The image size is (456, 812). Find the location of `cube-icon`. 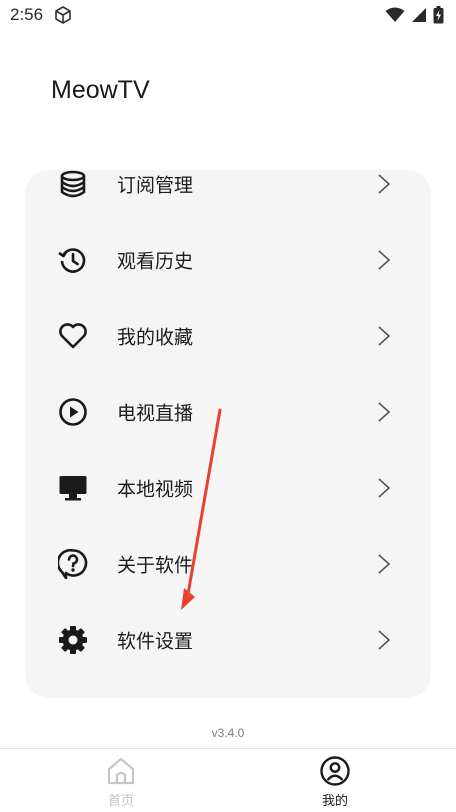

cube-icon is located at coordinates (63, 17).